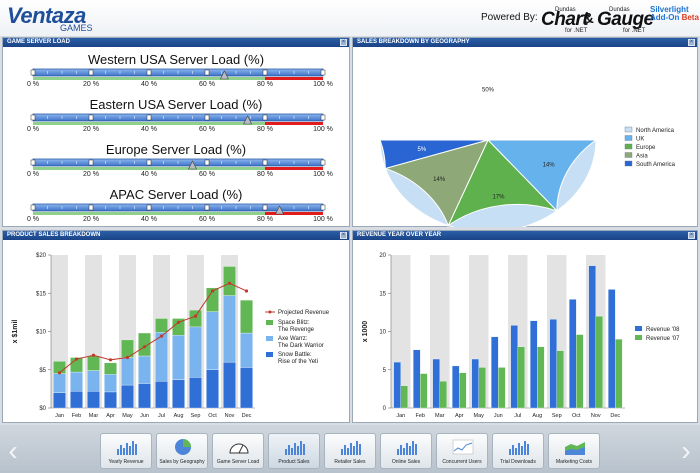  Describe the element at coordinates (42, 409) in the screenshot. I see `y-tick-label: $0` at that location.